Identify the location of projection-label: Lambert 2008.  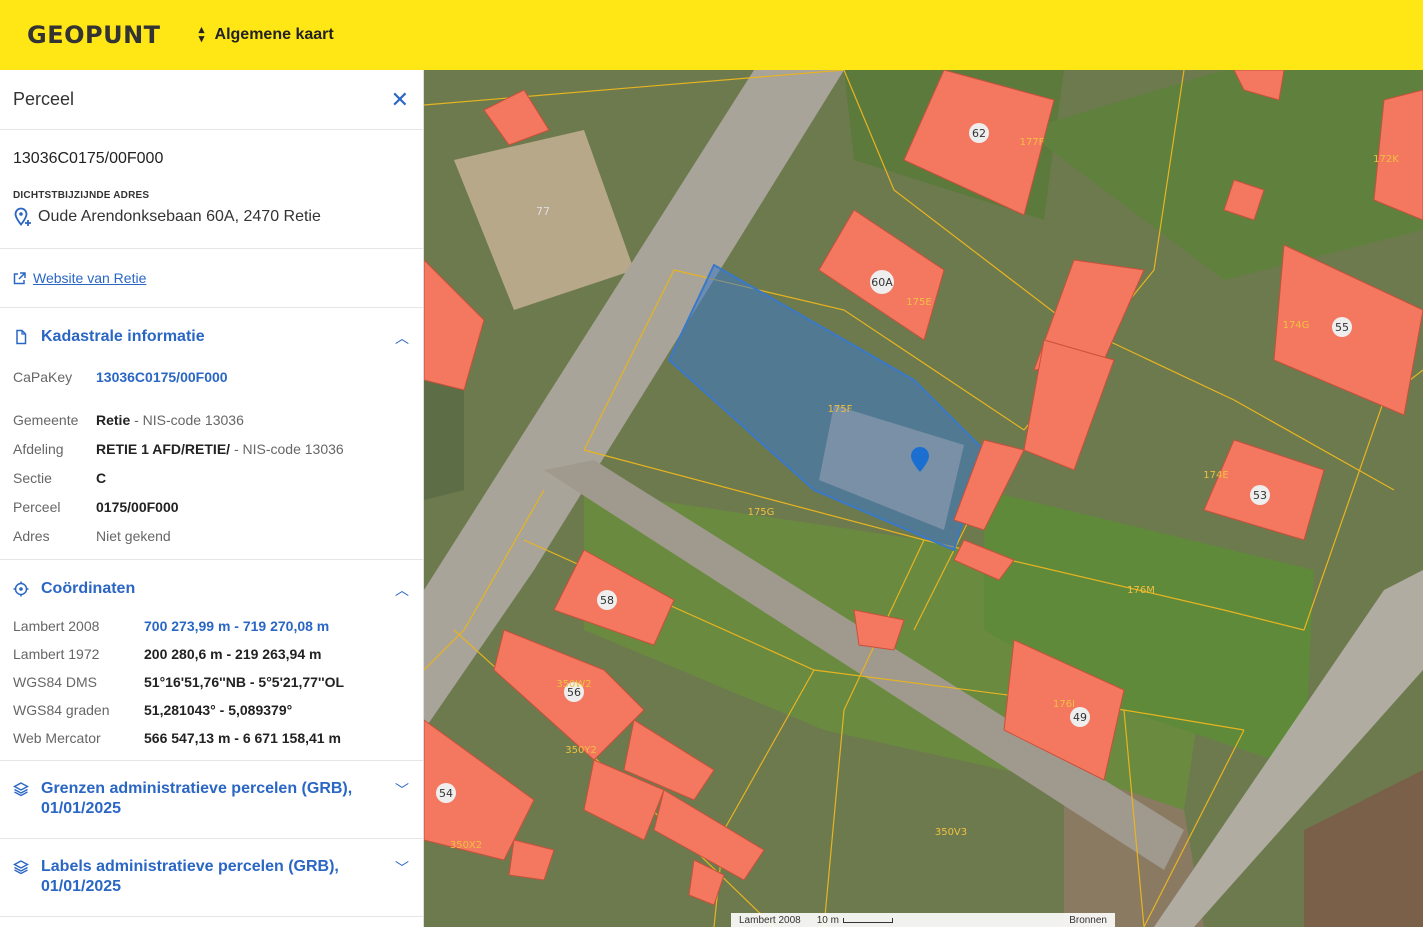
(770, 920).